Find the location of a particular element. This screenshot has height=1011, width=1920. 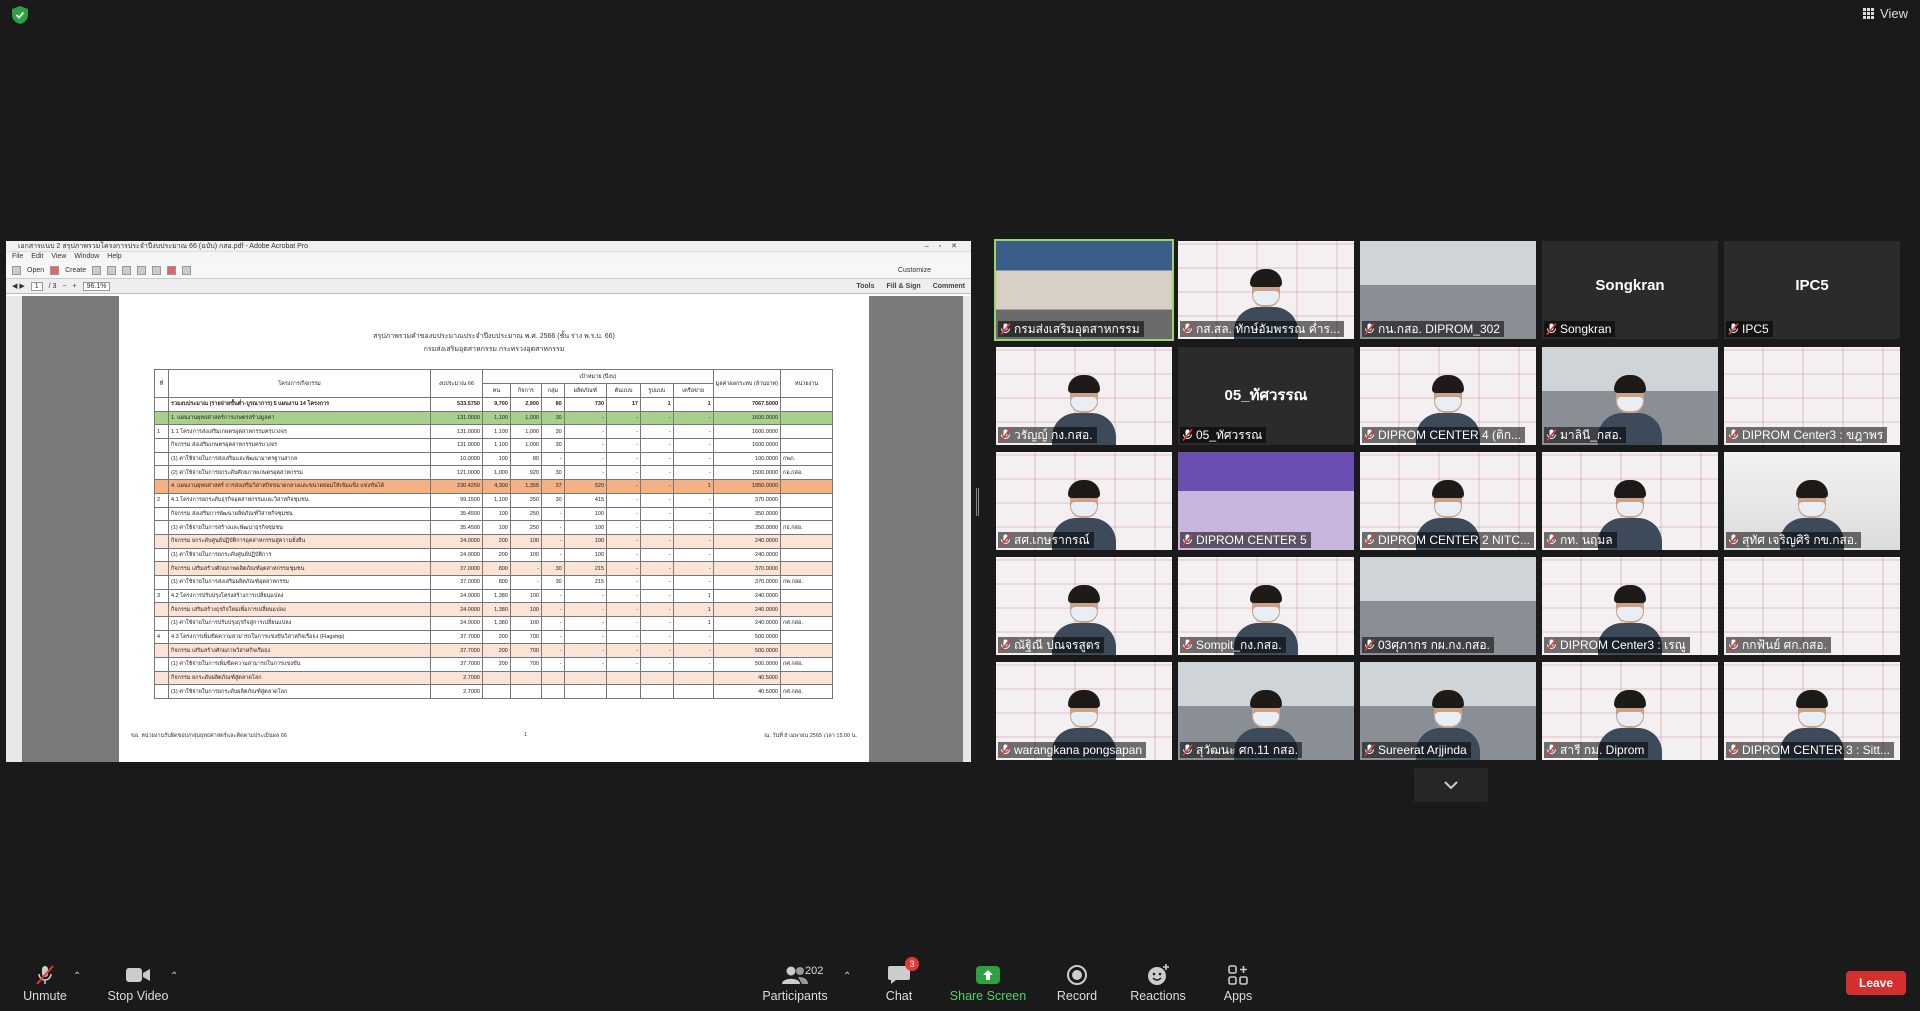

participant-tile: กท. นฤมล is located at coordinates (1630, 501).